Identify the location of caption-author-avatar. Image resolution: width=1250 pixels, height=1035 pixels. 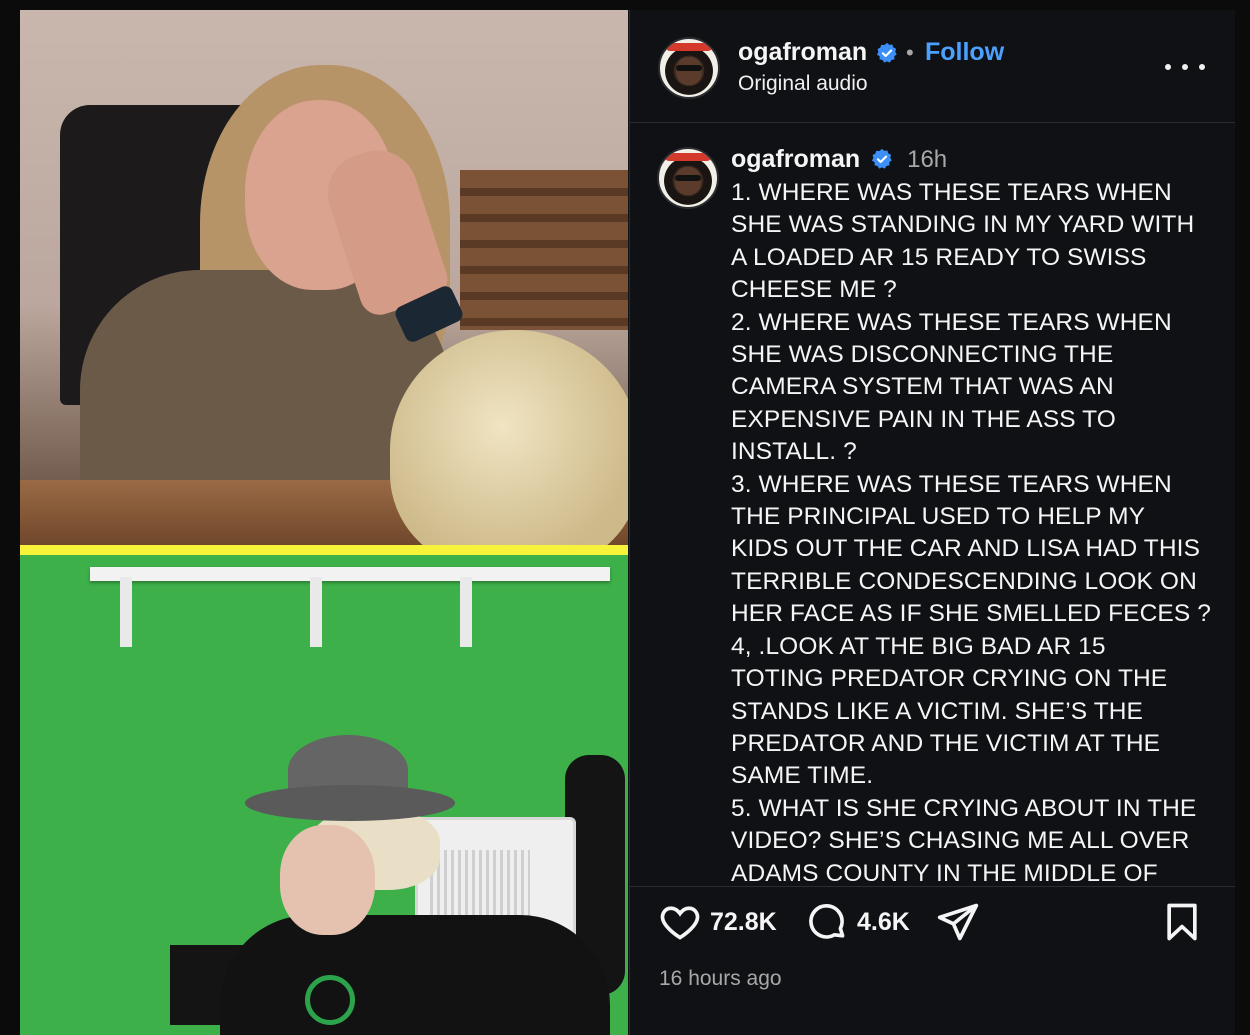
(688, 178).